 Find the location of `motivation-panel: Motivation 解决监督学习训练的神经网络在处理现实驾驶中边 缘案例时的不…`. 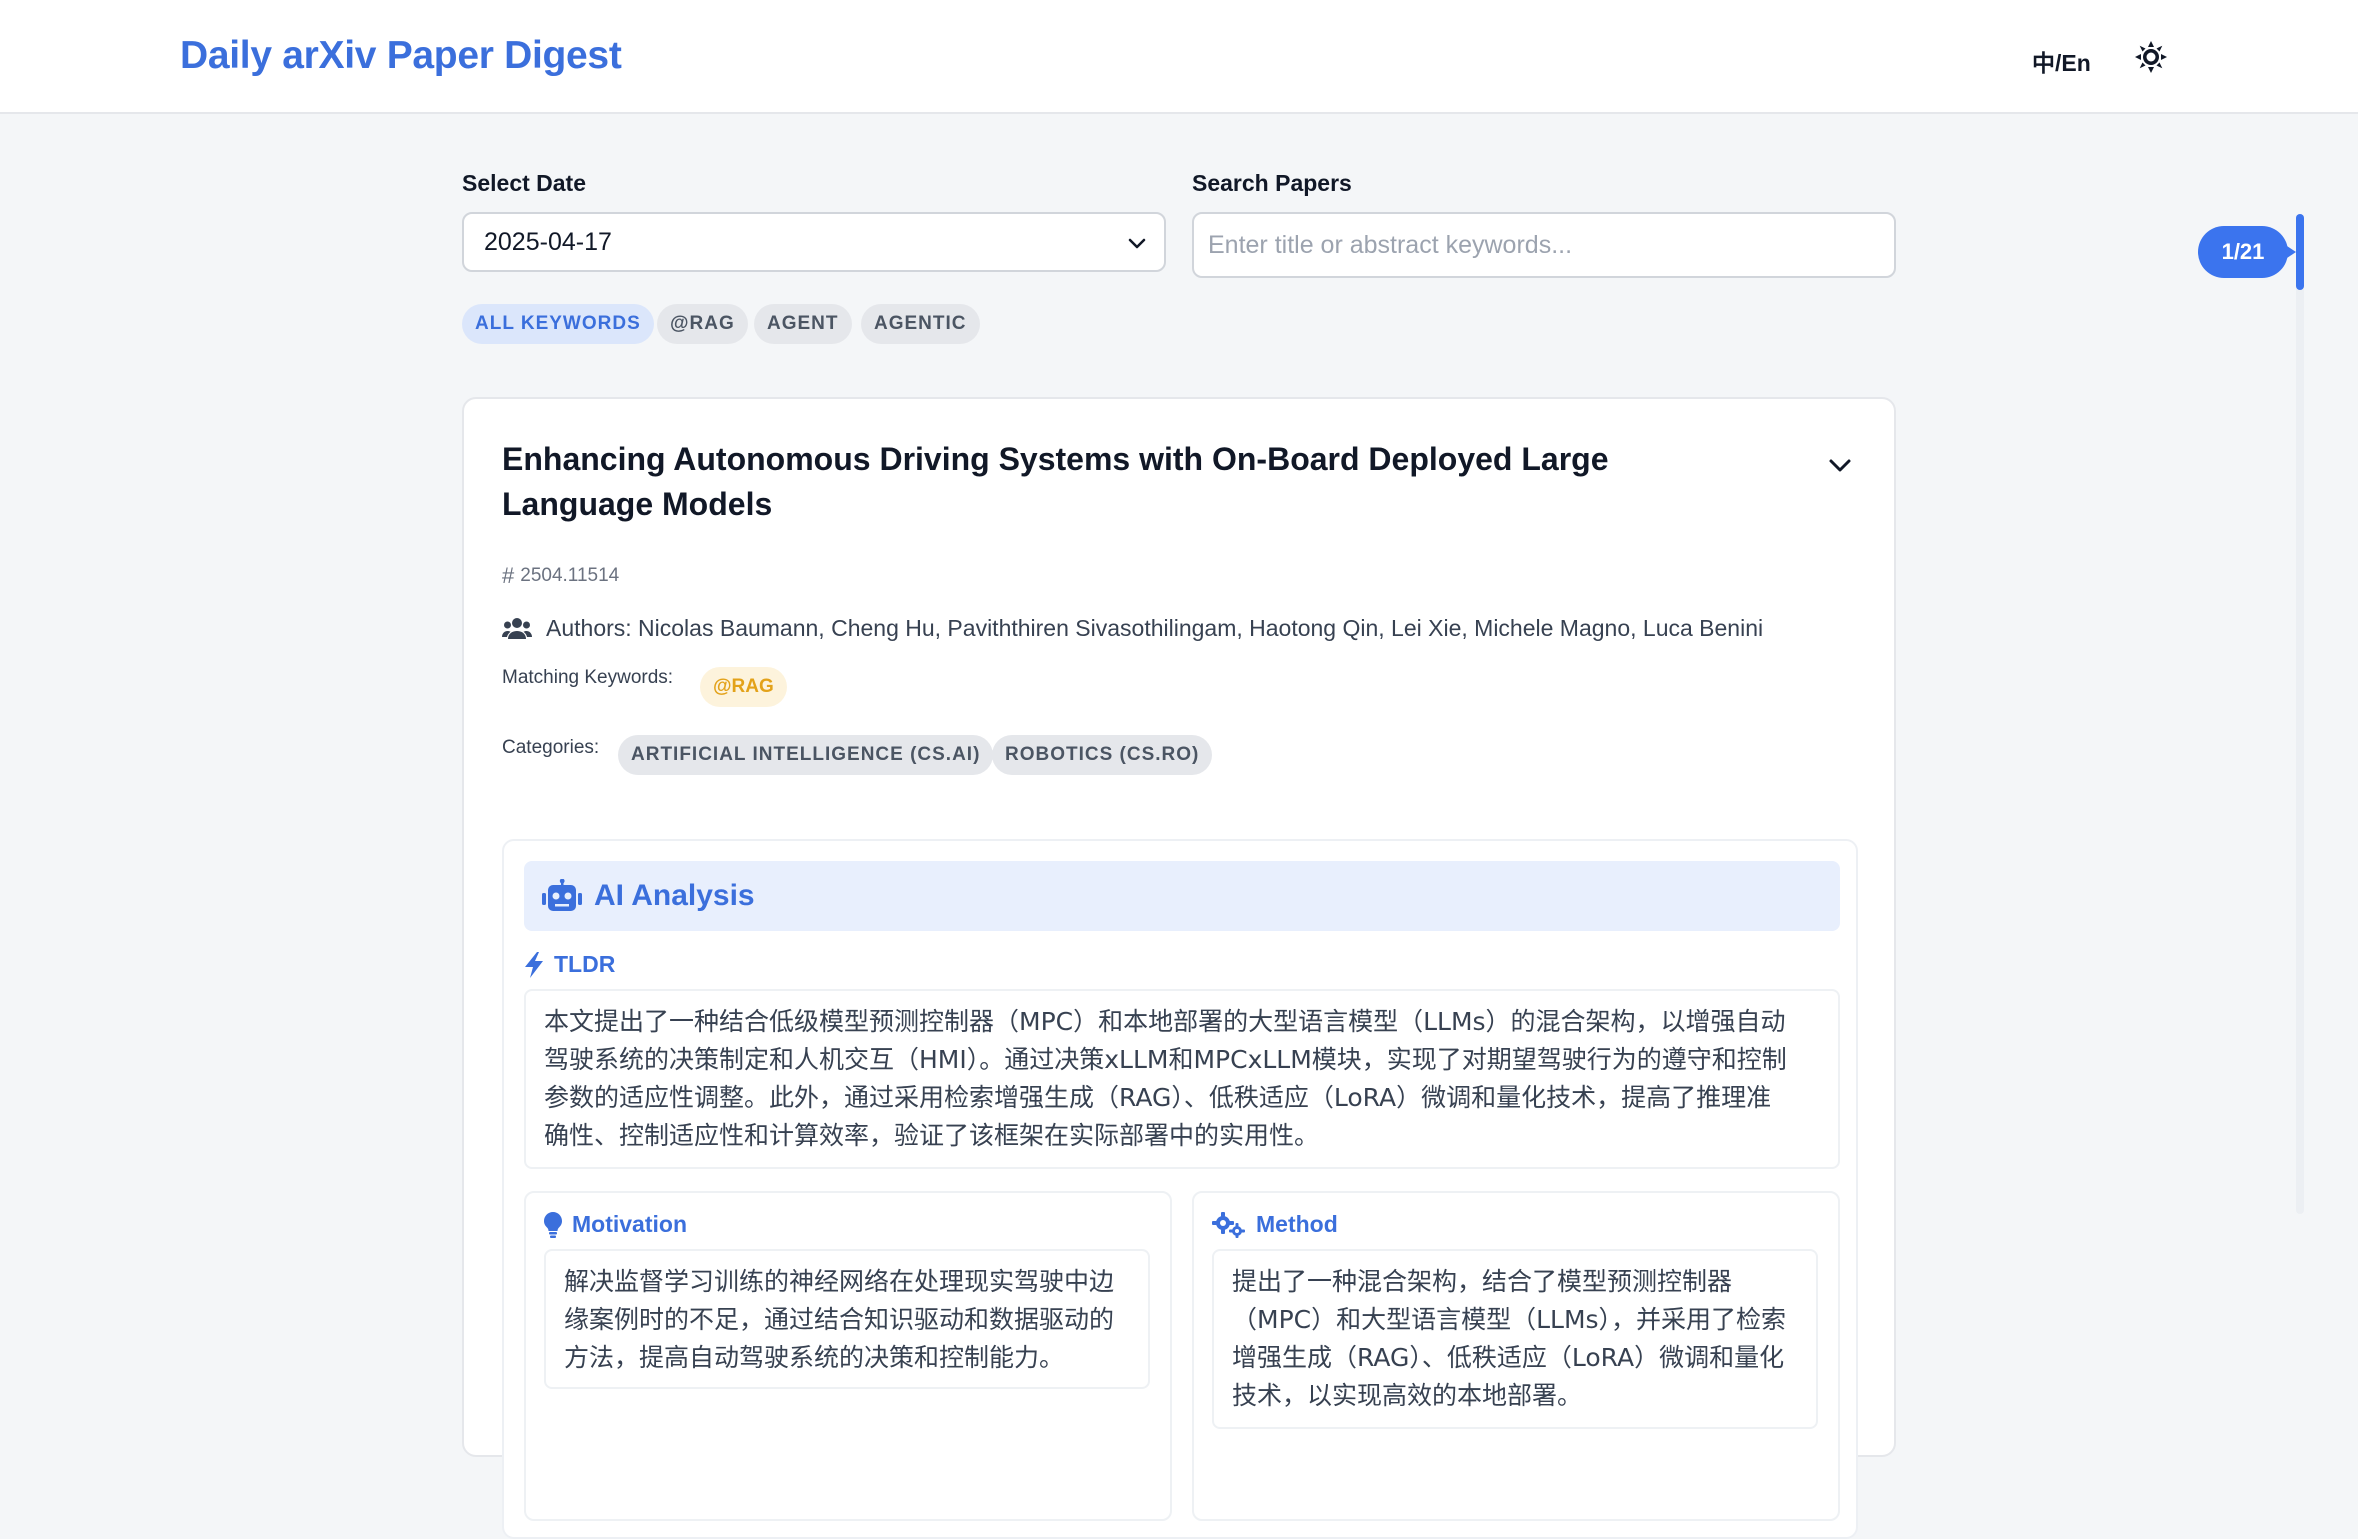

motivation-panel: Motivation 解决监督学习训练的神经网络在处理现实驾驶中边 缘案例时的不… is located at coordinates (848, 1356).